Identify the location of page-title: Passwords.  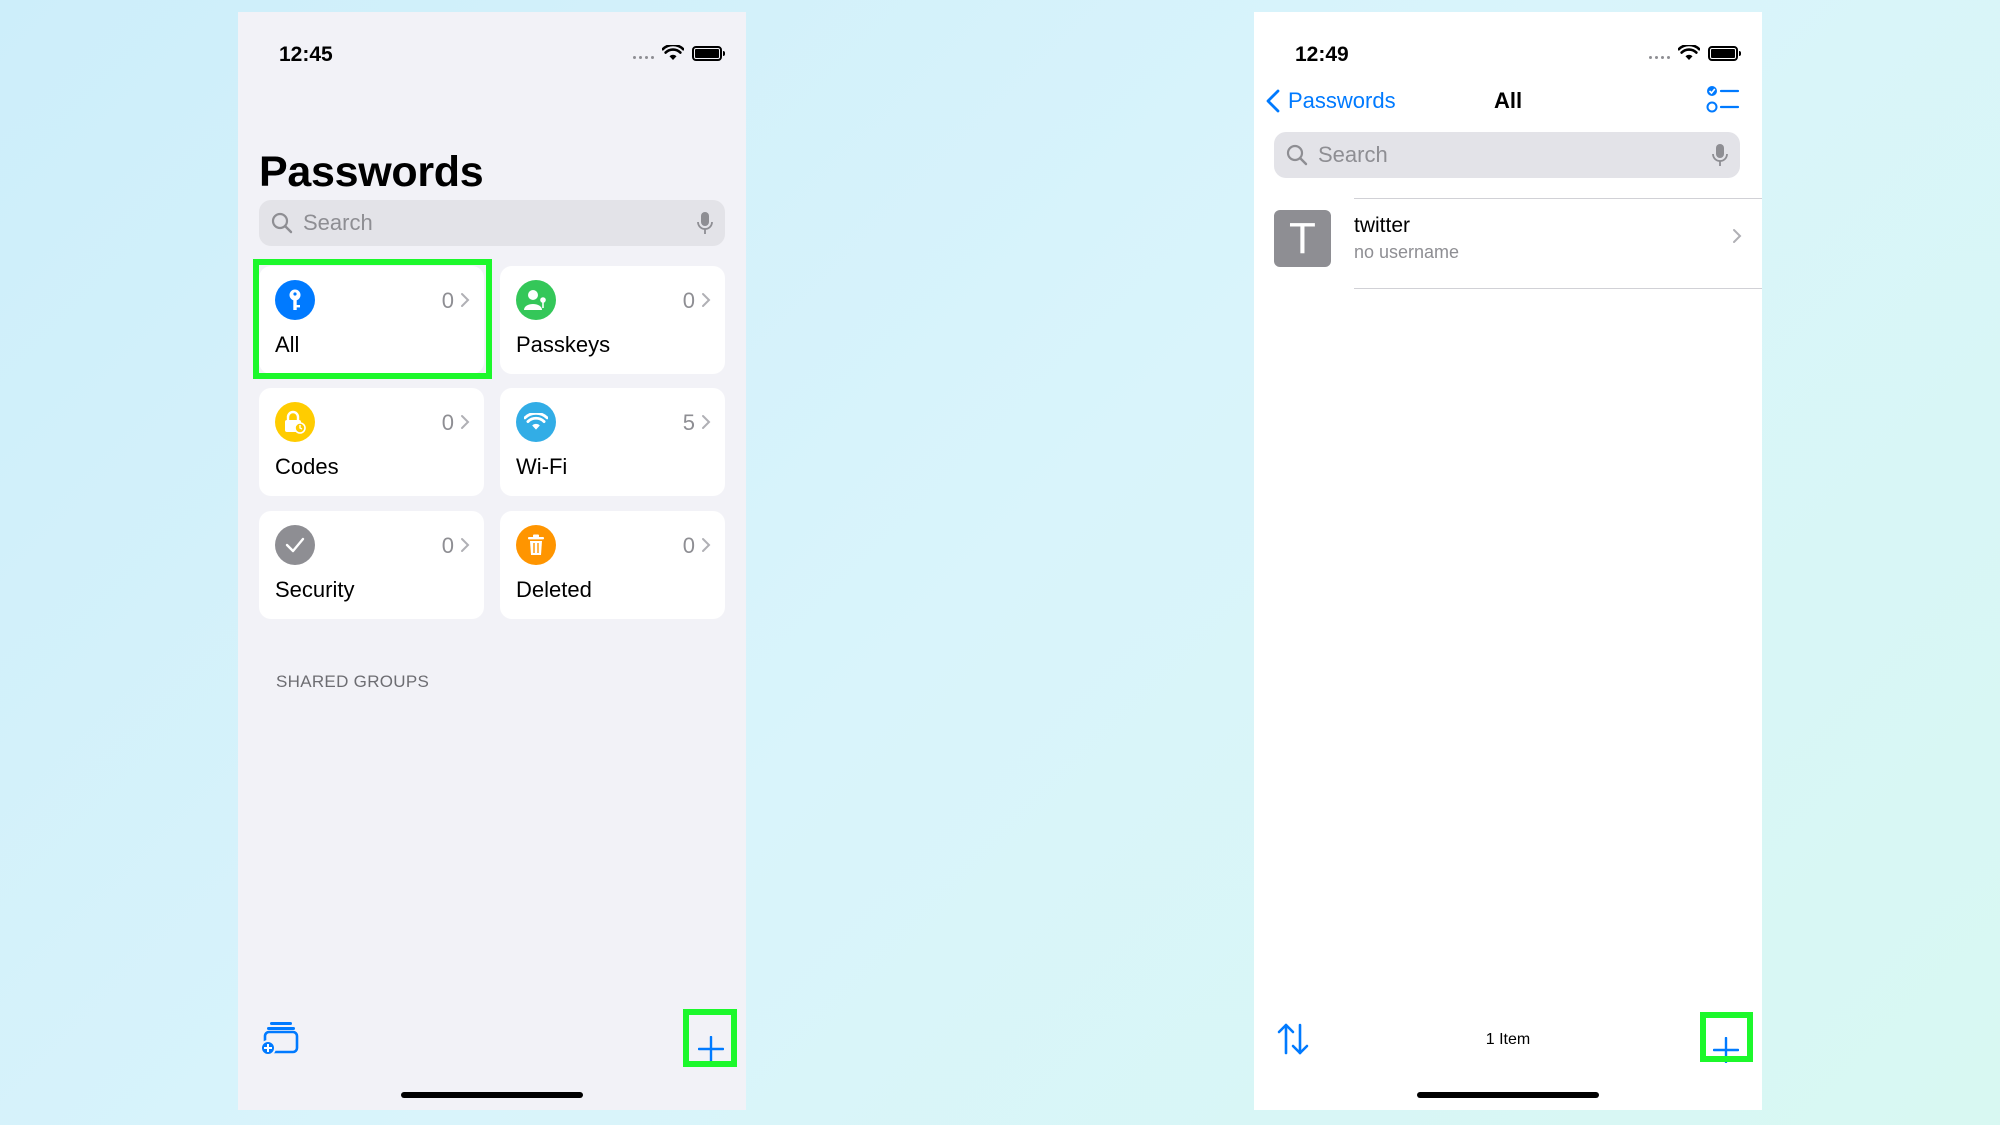
(371, 172).